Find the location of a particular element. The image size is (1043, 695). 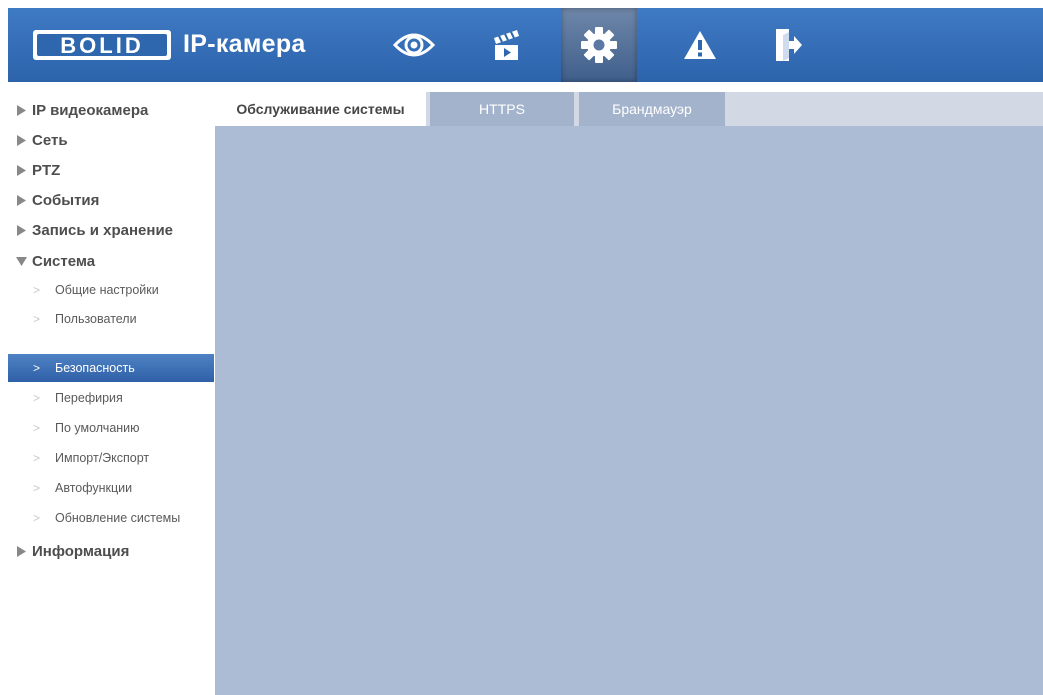

menu-information: Информация is located at coordinates (111, 551).